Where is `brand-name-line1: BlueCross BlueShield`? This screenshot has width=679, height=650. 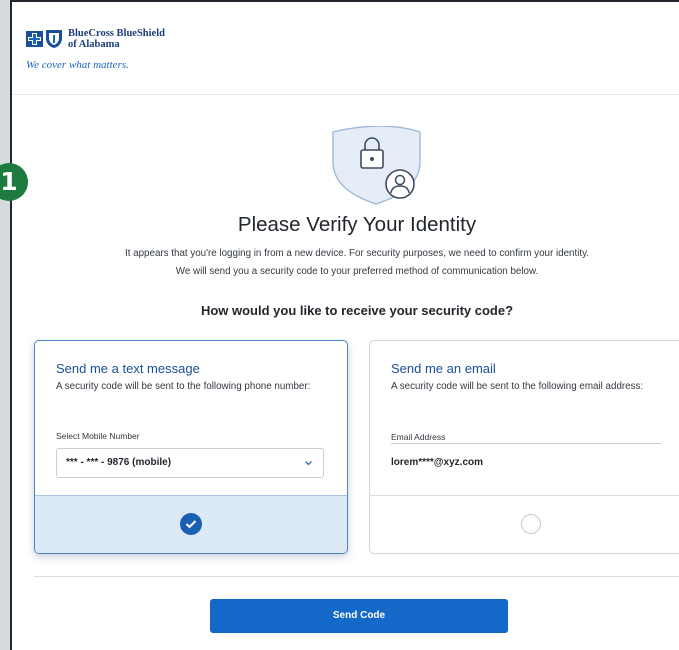
brand-name-line1: BlueCross BlueShield is located at coordinates (116, 33).